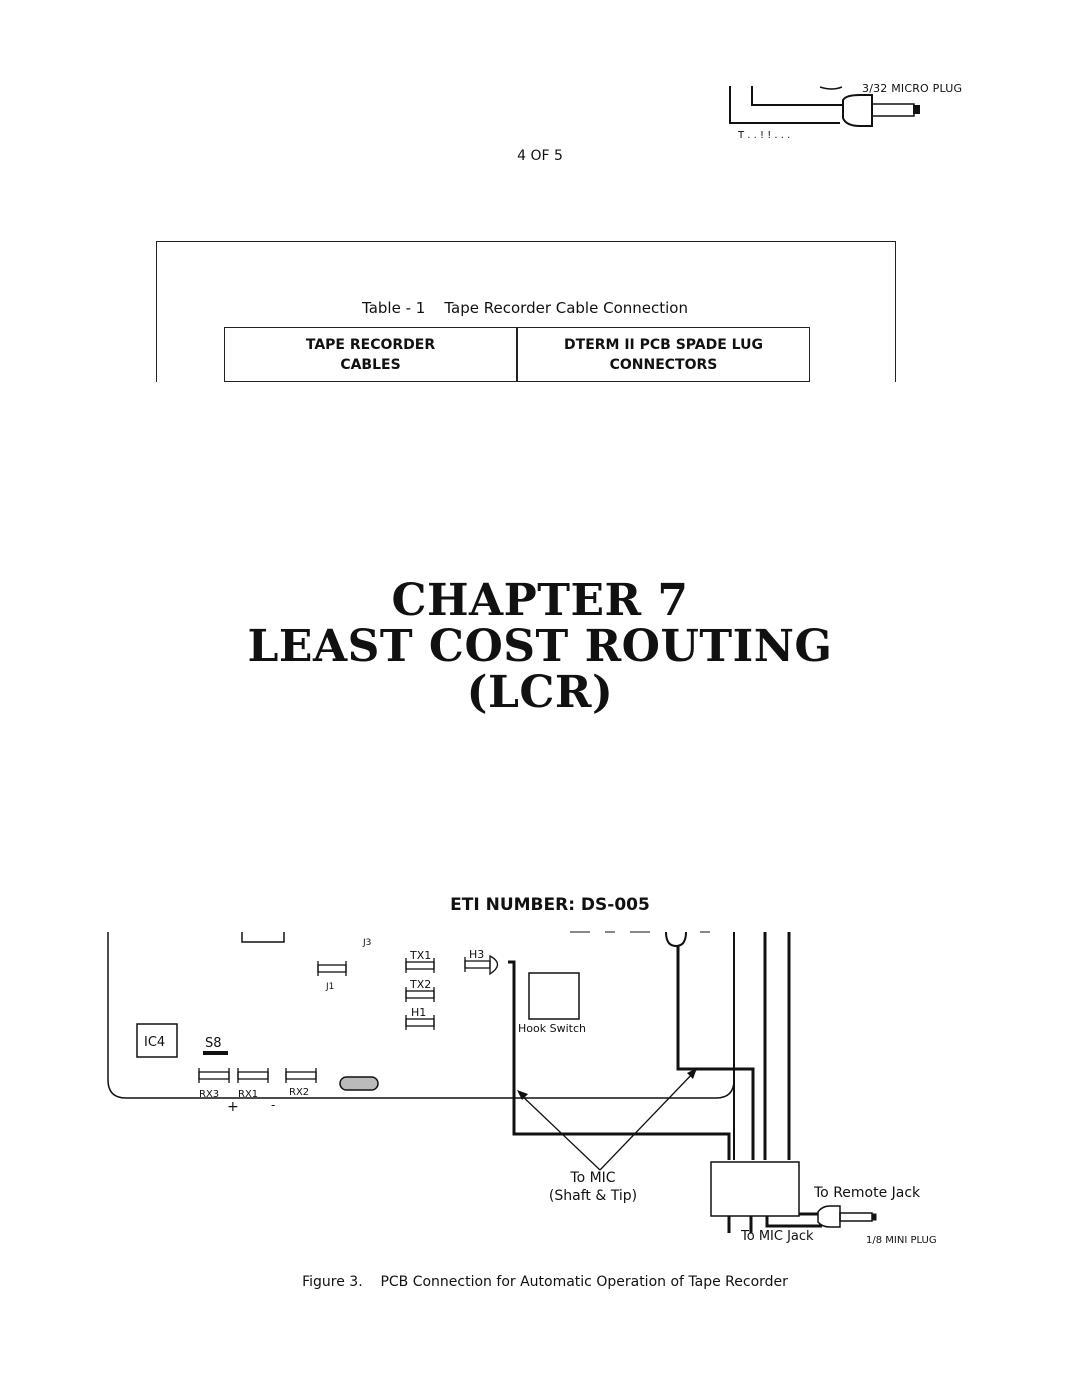  Describe the element at coordinates (857, 110) in the screenshot. I see `micro-plug-body` at that location.